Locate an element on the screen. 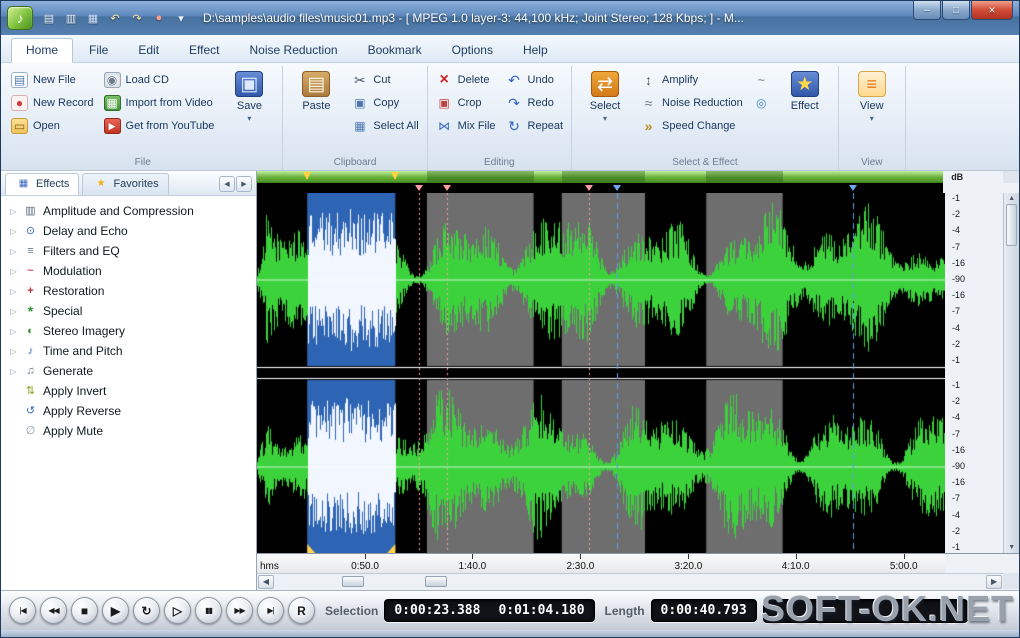 This screenshot has width=1020, height=638. tree-item-delay-and-echo: ▷ ⊙ Delay and Echo is located at coordinates (128, 231).